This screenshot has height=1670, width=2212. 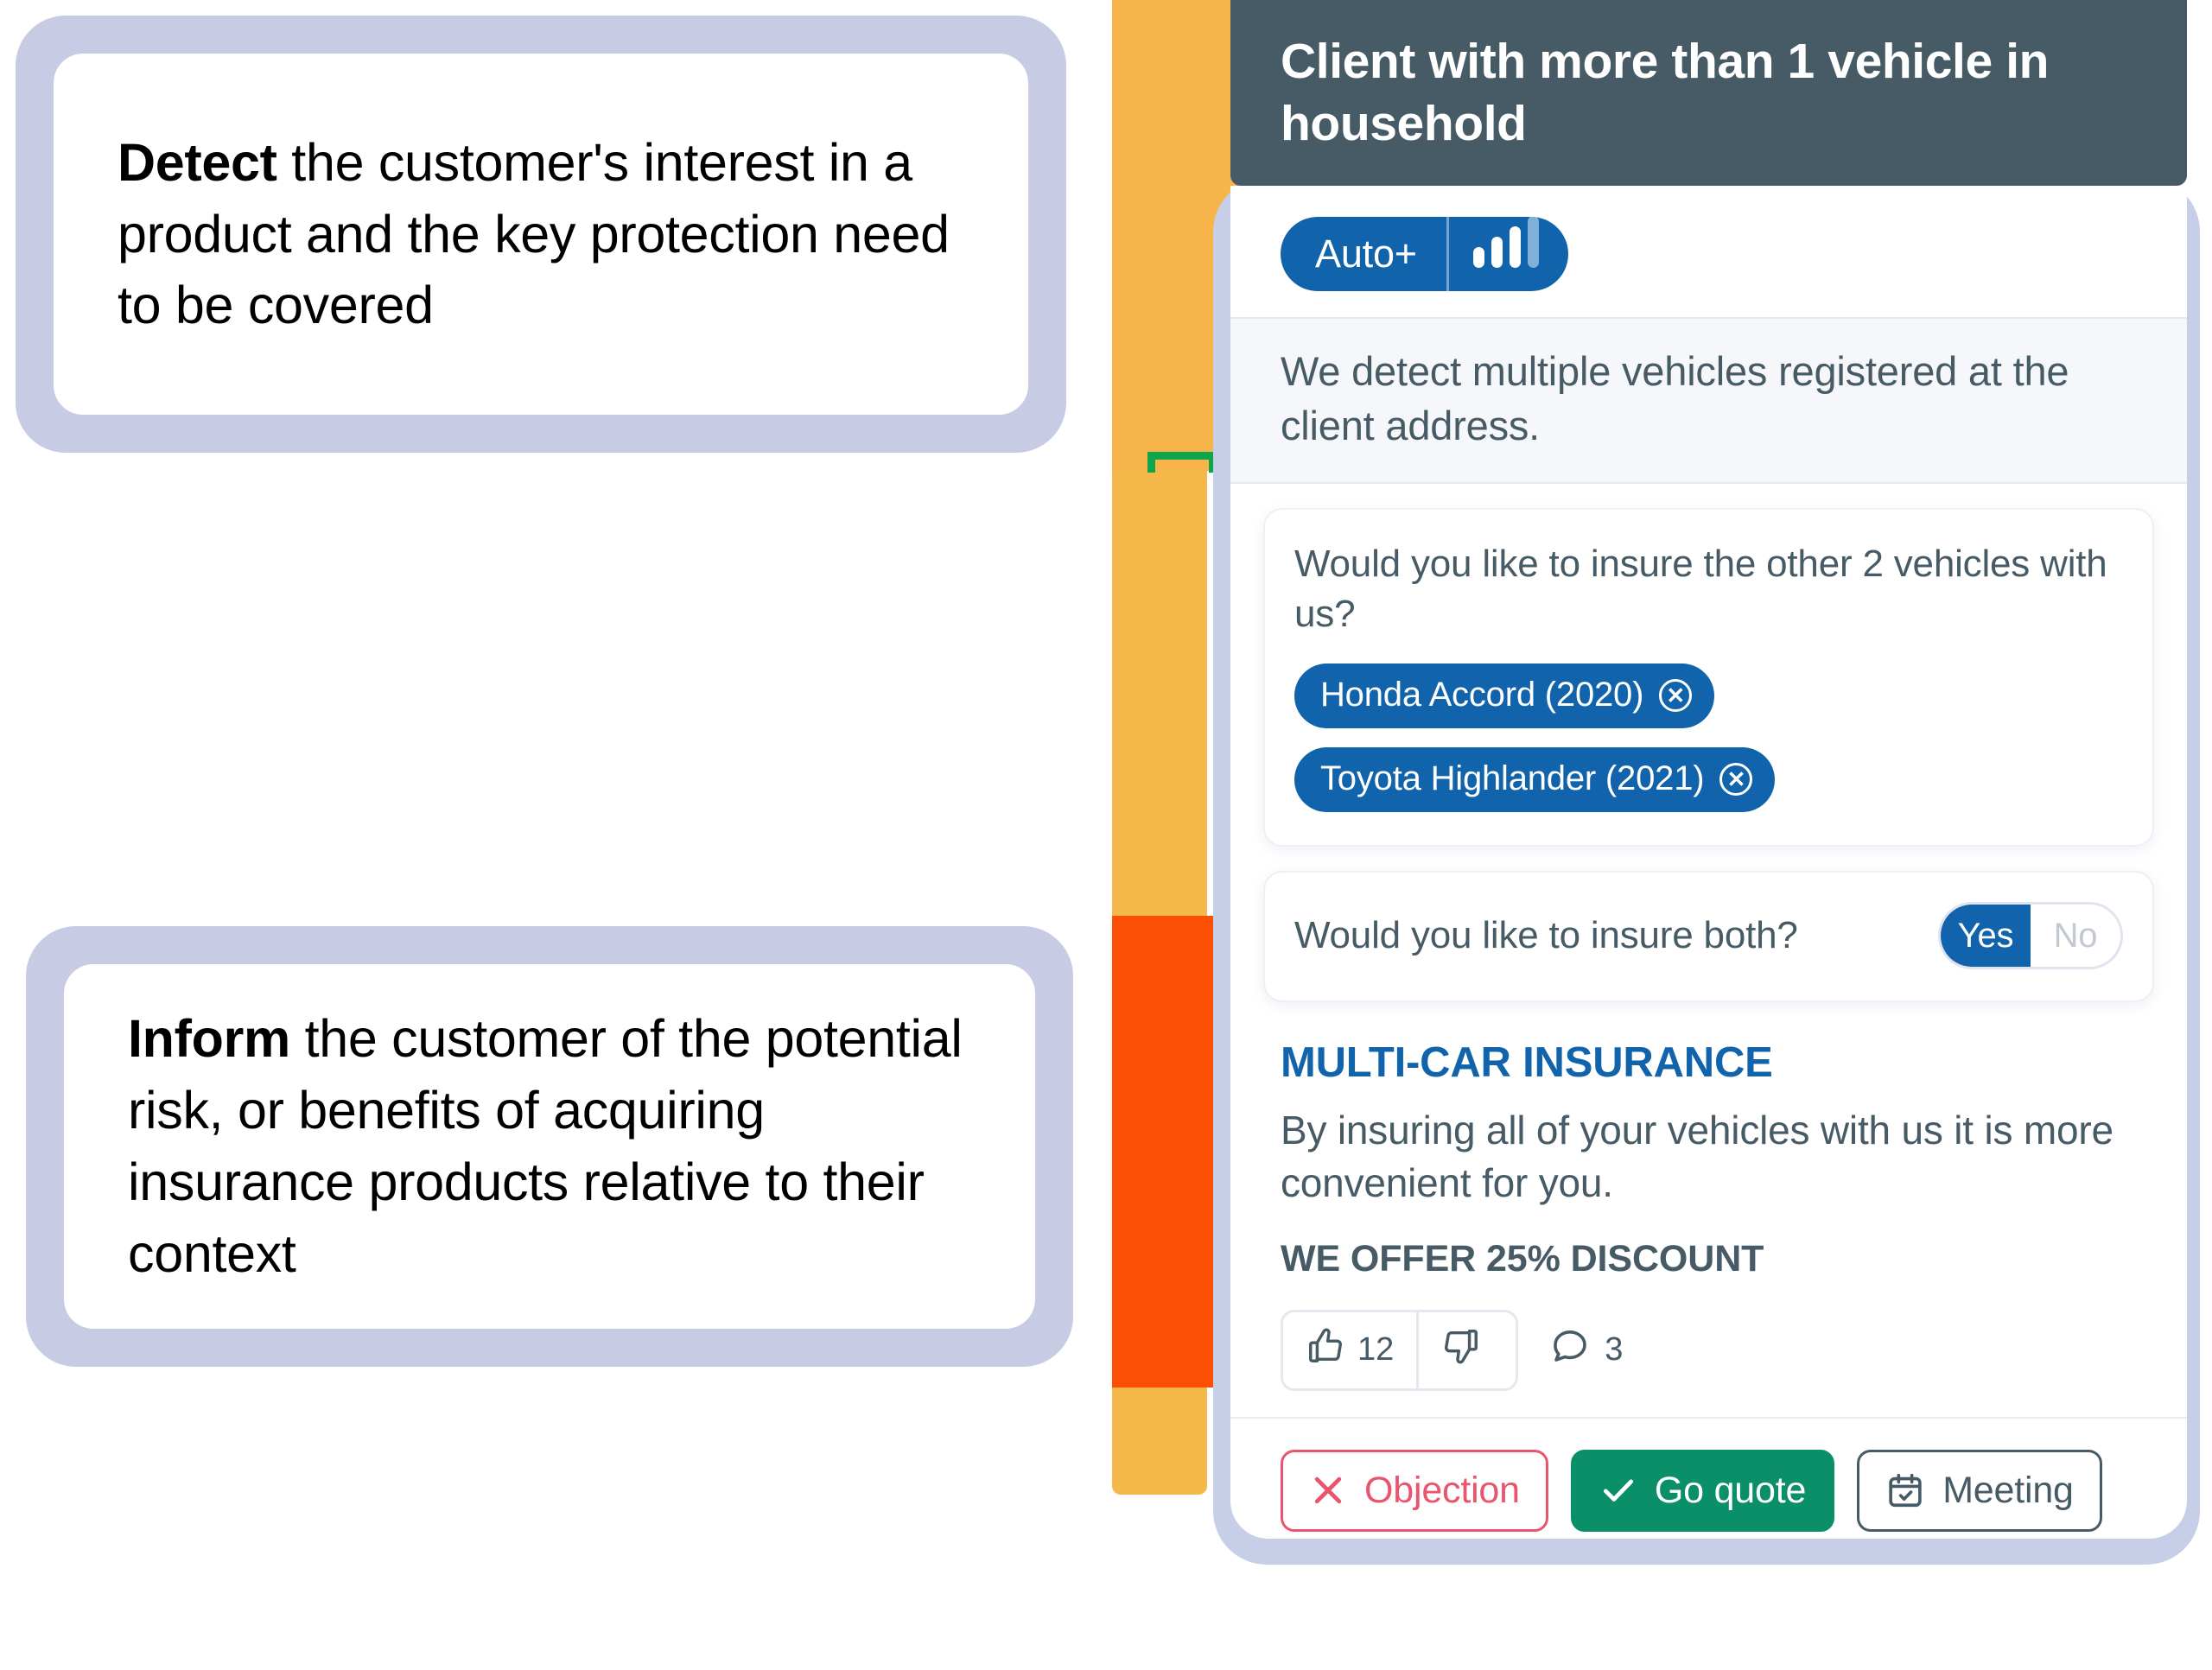 I want to click on insure-both-panel: Would you like to insure both? Yes No, so click(x=1708, y=937).